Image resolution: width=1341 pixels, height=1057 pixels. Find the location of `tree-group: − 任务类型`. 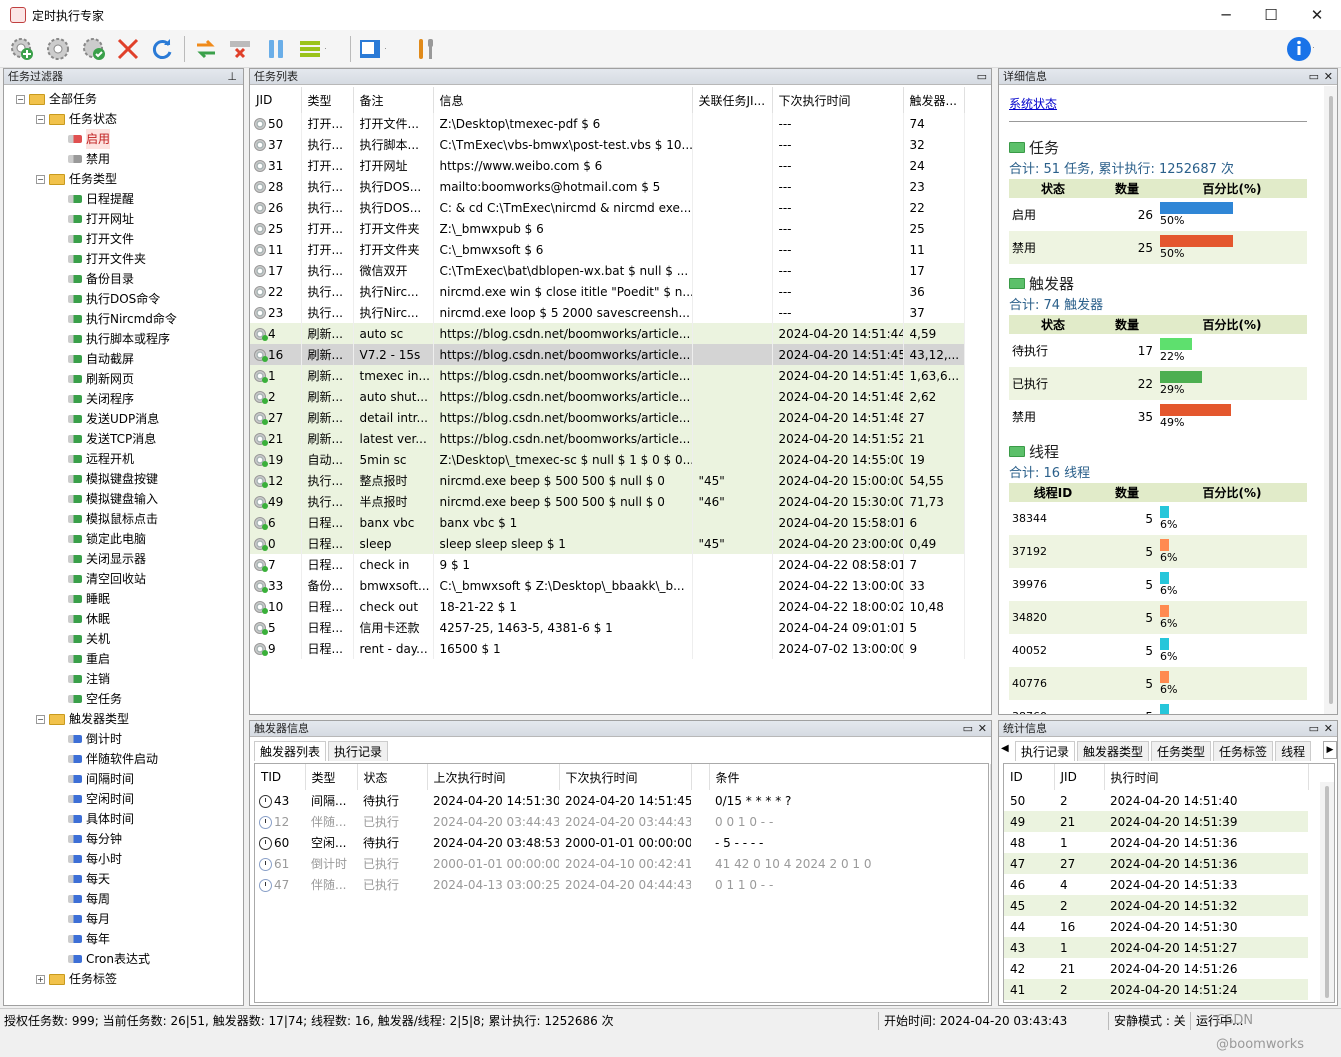

tree-group: − 任务类型 is located at coordinates (76, 179).